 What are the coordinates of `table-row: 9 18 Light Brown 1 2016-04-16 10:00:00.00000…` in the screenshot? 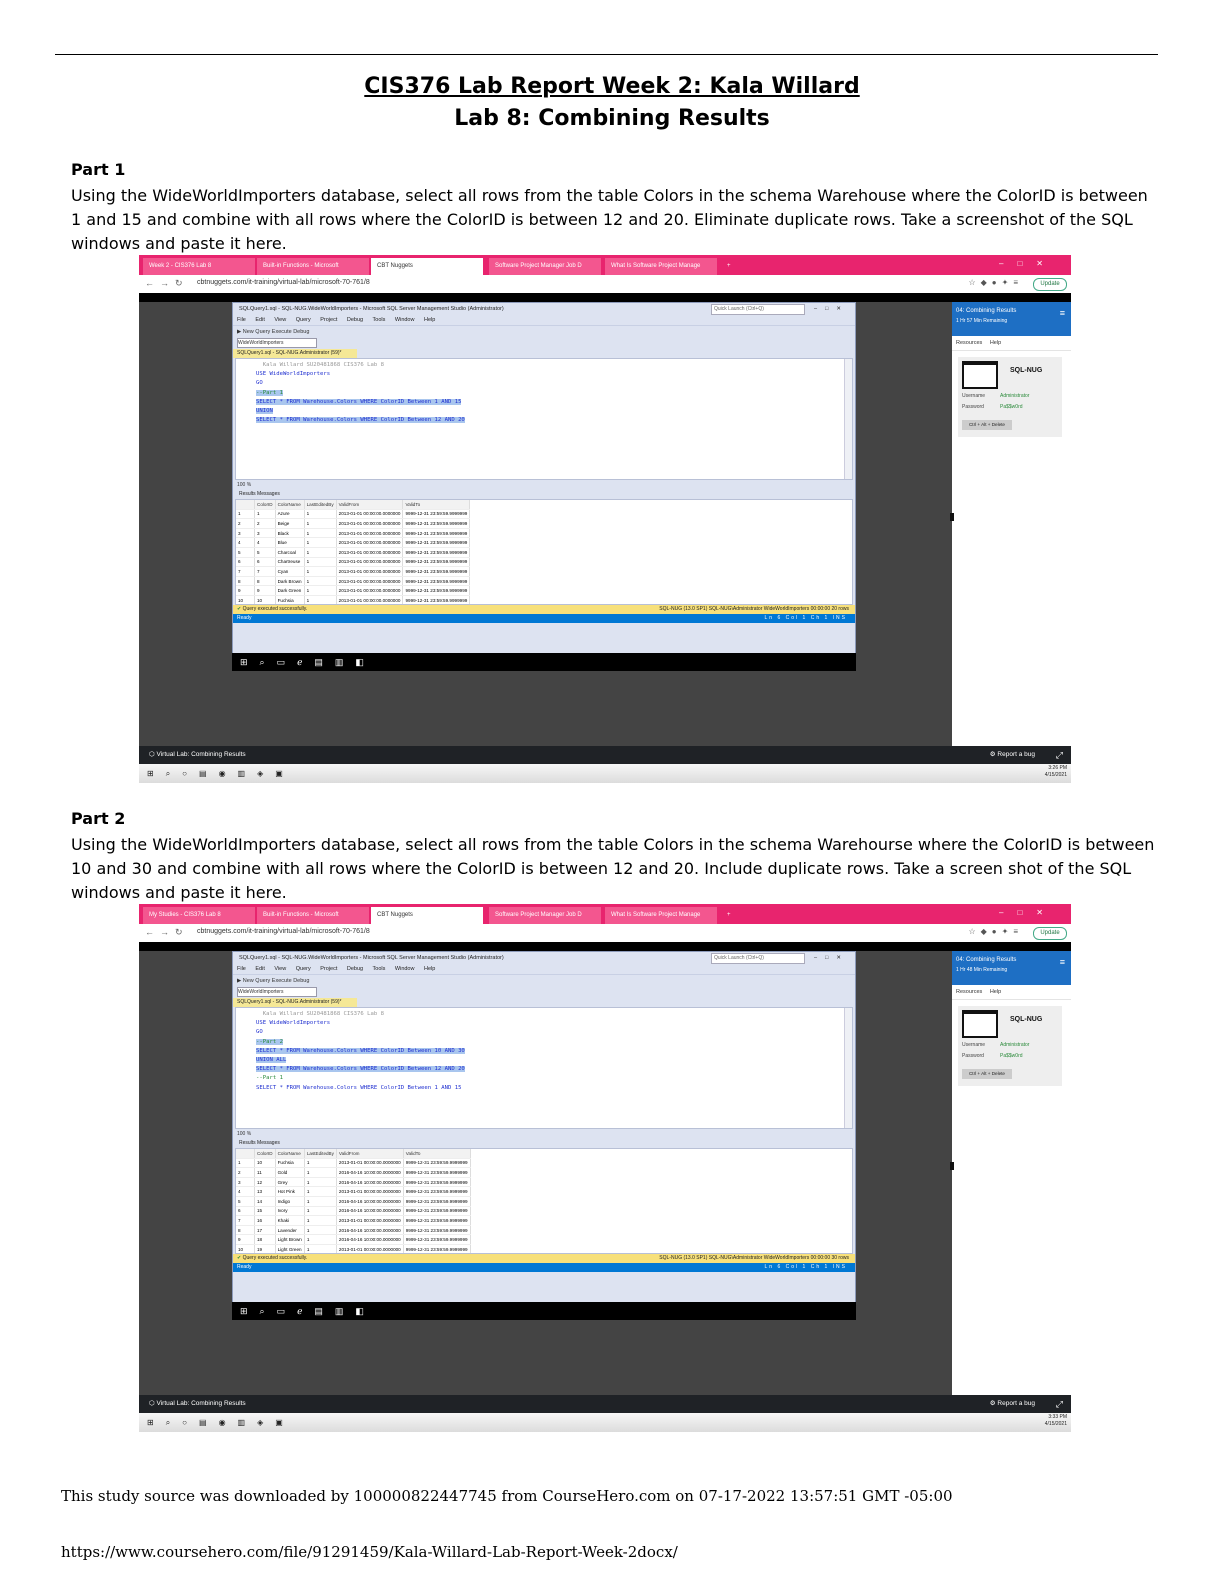 It's located at (353, 1239).